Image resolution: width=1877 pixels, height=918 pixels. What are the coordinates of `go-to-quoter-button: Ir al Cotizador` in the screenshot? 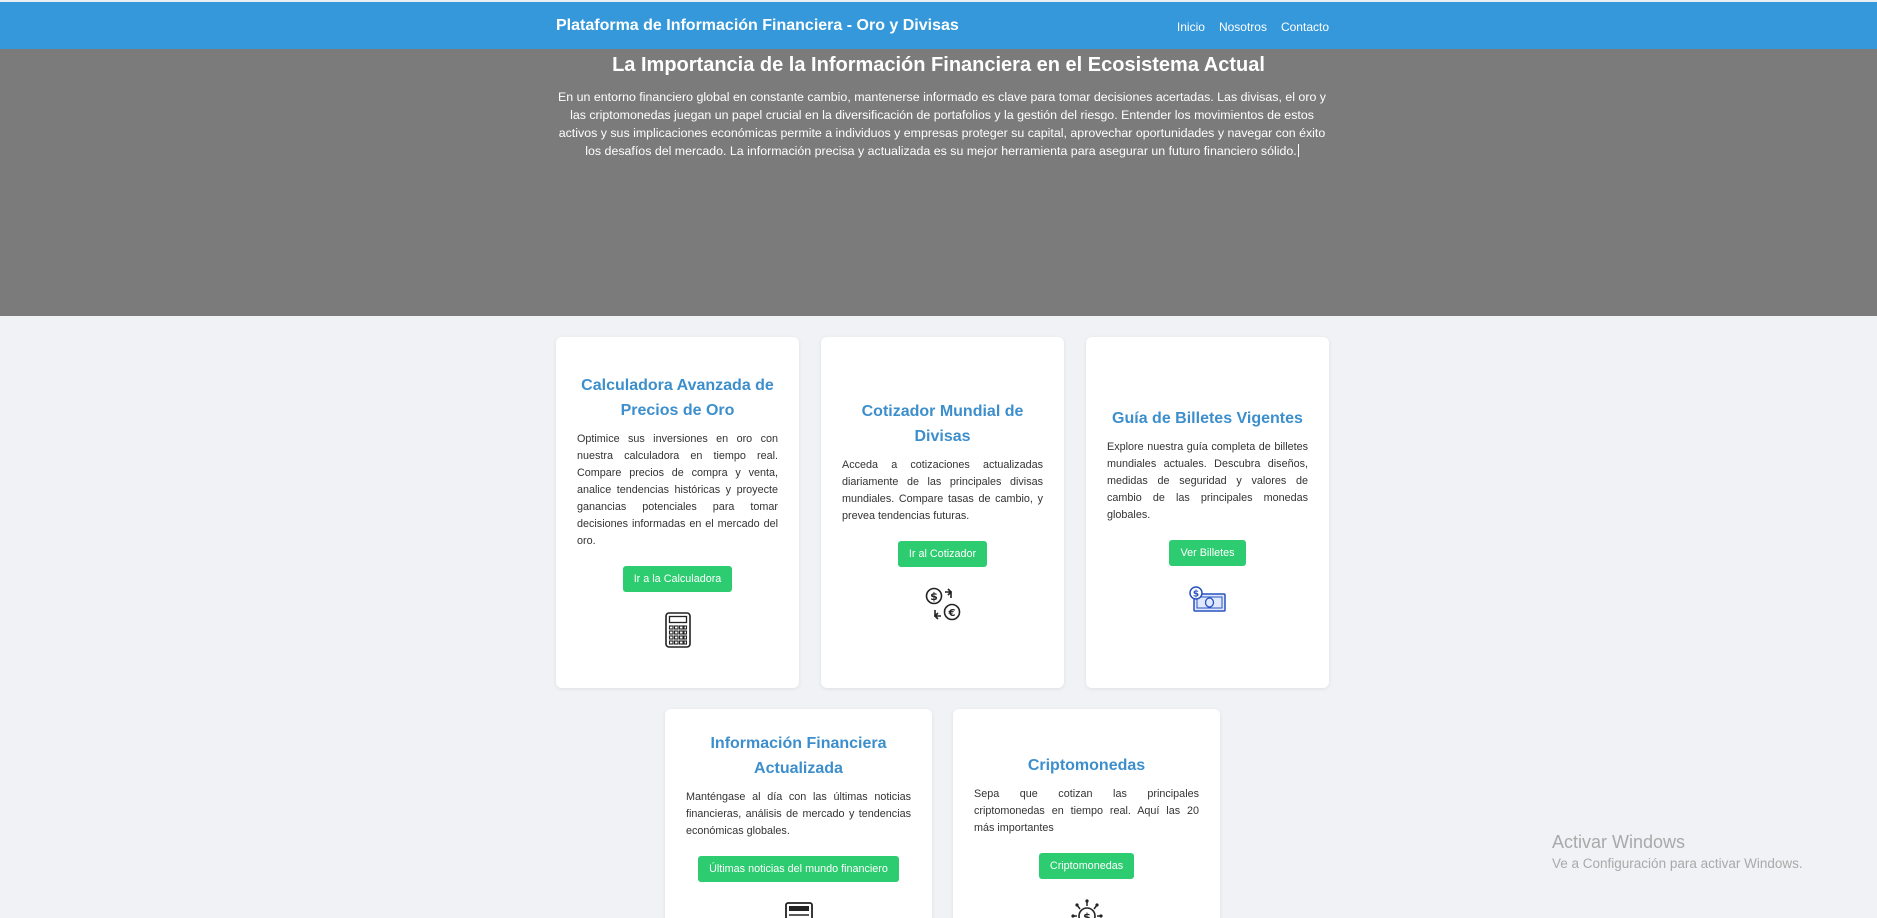 It's located at (942, 554).